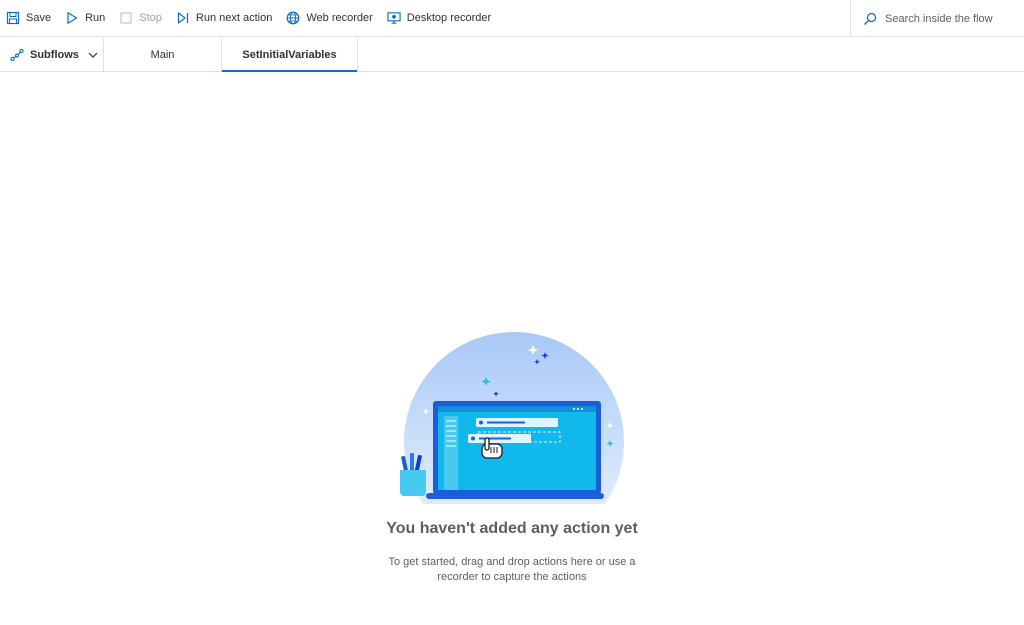 The image size is (1024, 625). I want to click on desktop-recorder-icon, so click(394, 18).